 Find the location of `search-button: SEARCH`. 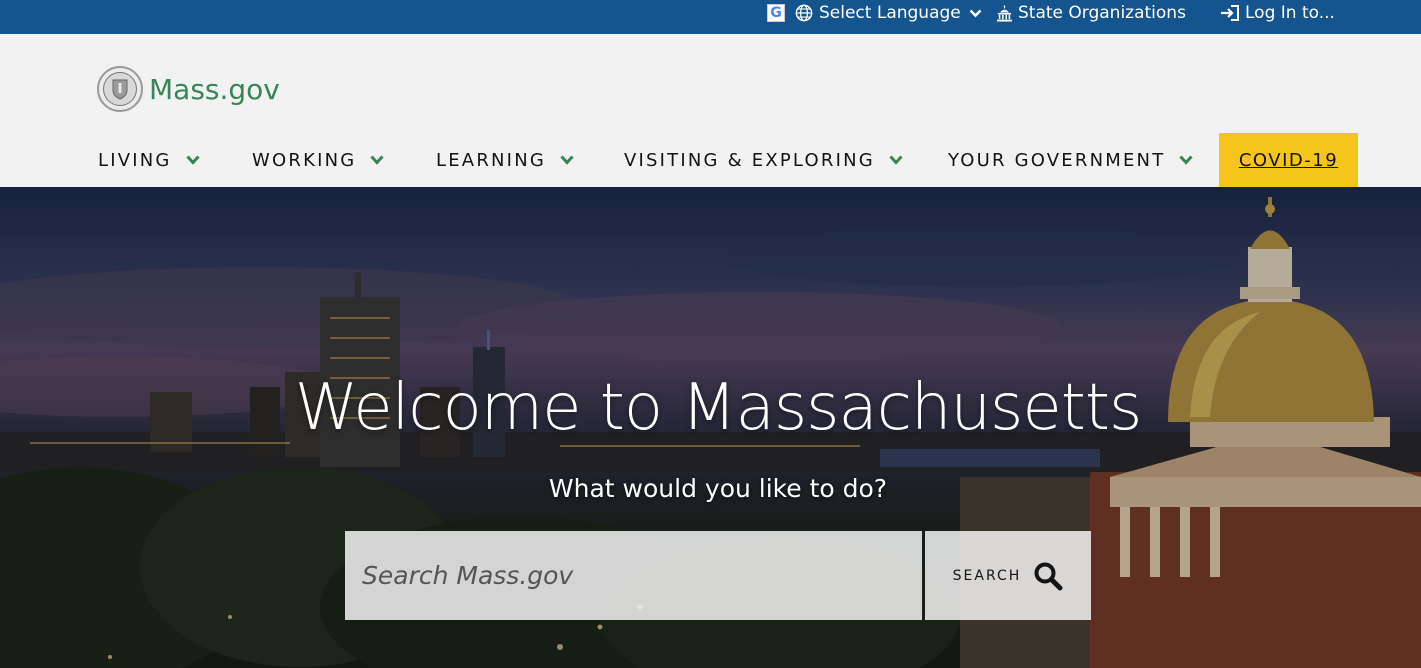

search-button: SEARCH is located at coordinates (1008, 575).